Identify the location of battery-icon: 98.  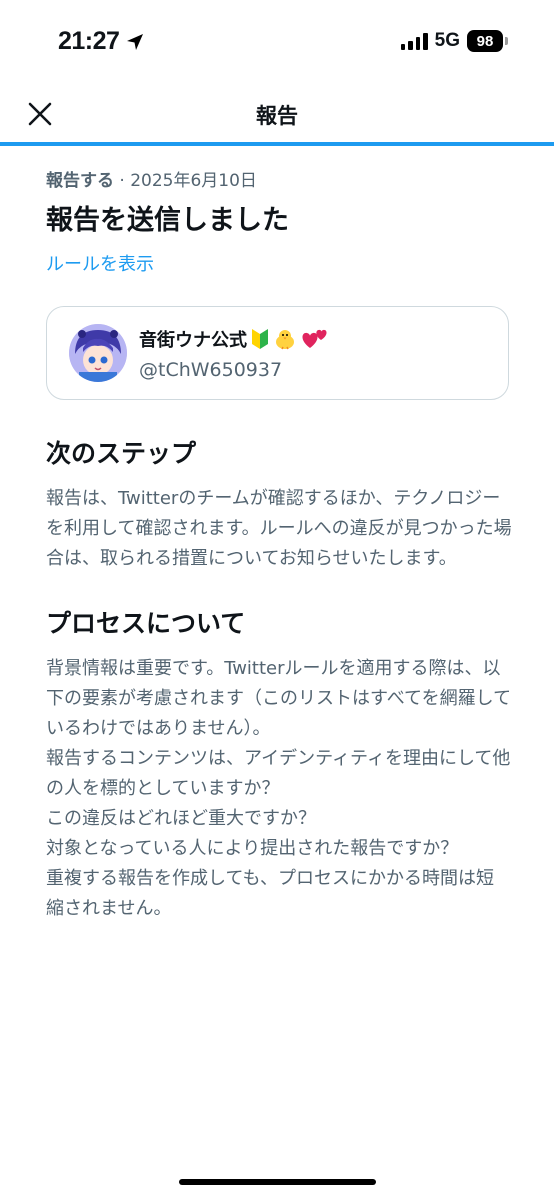
(487, 41).